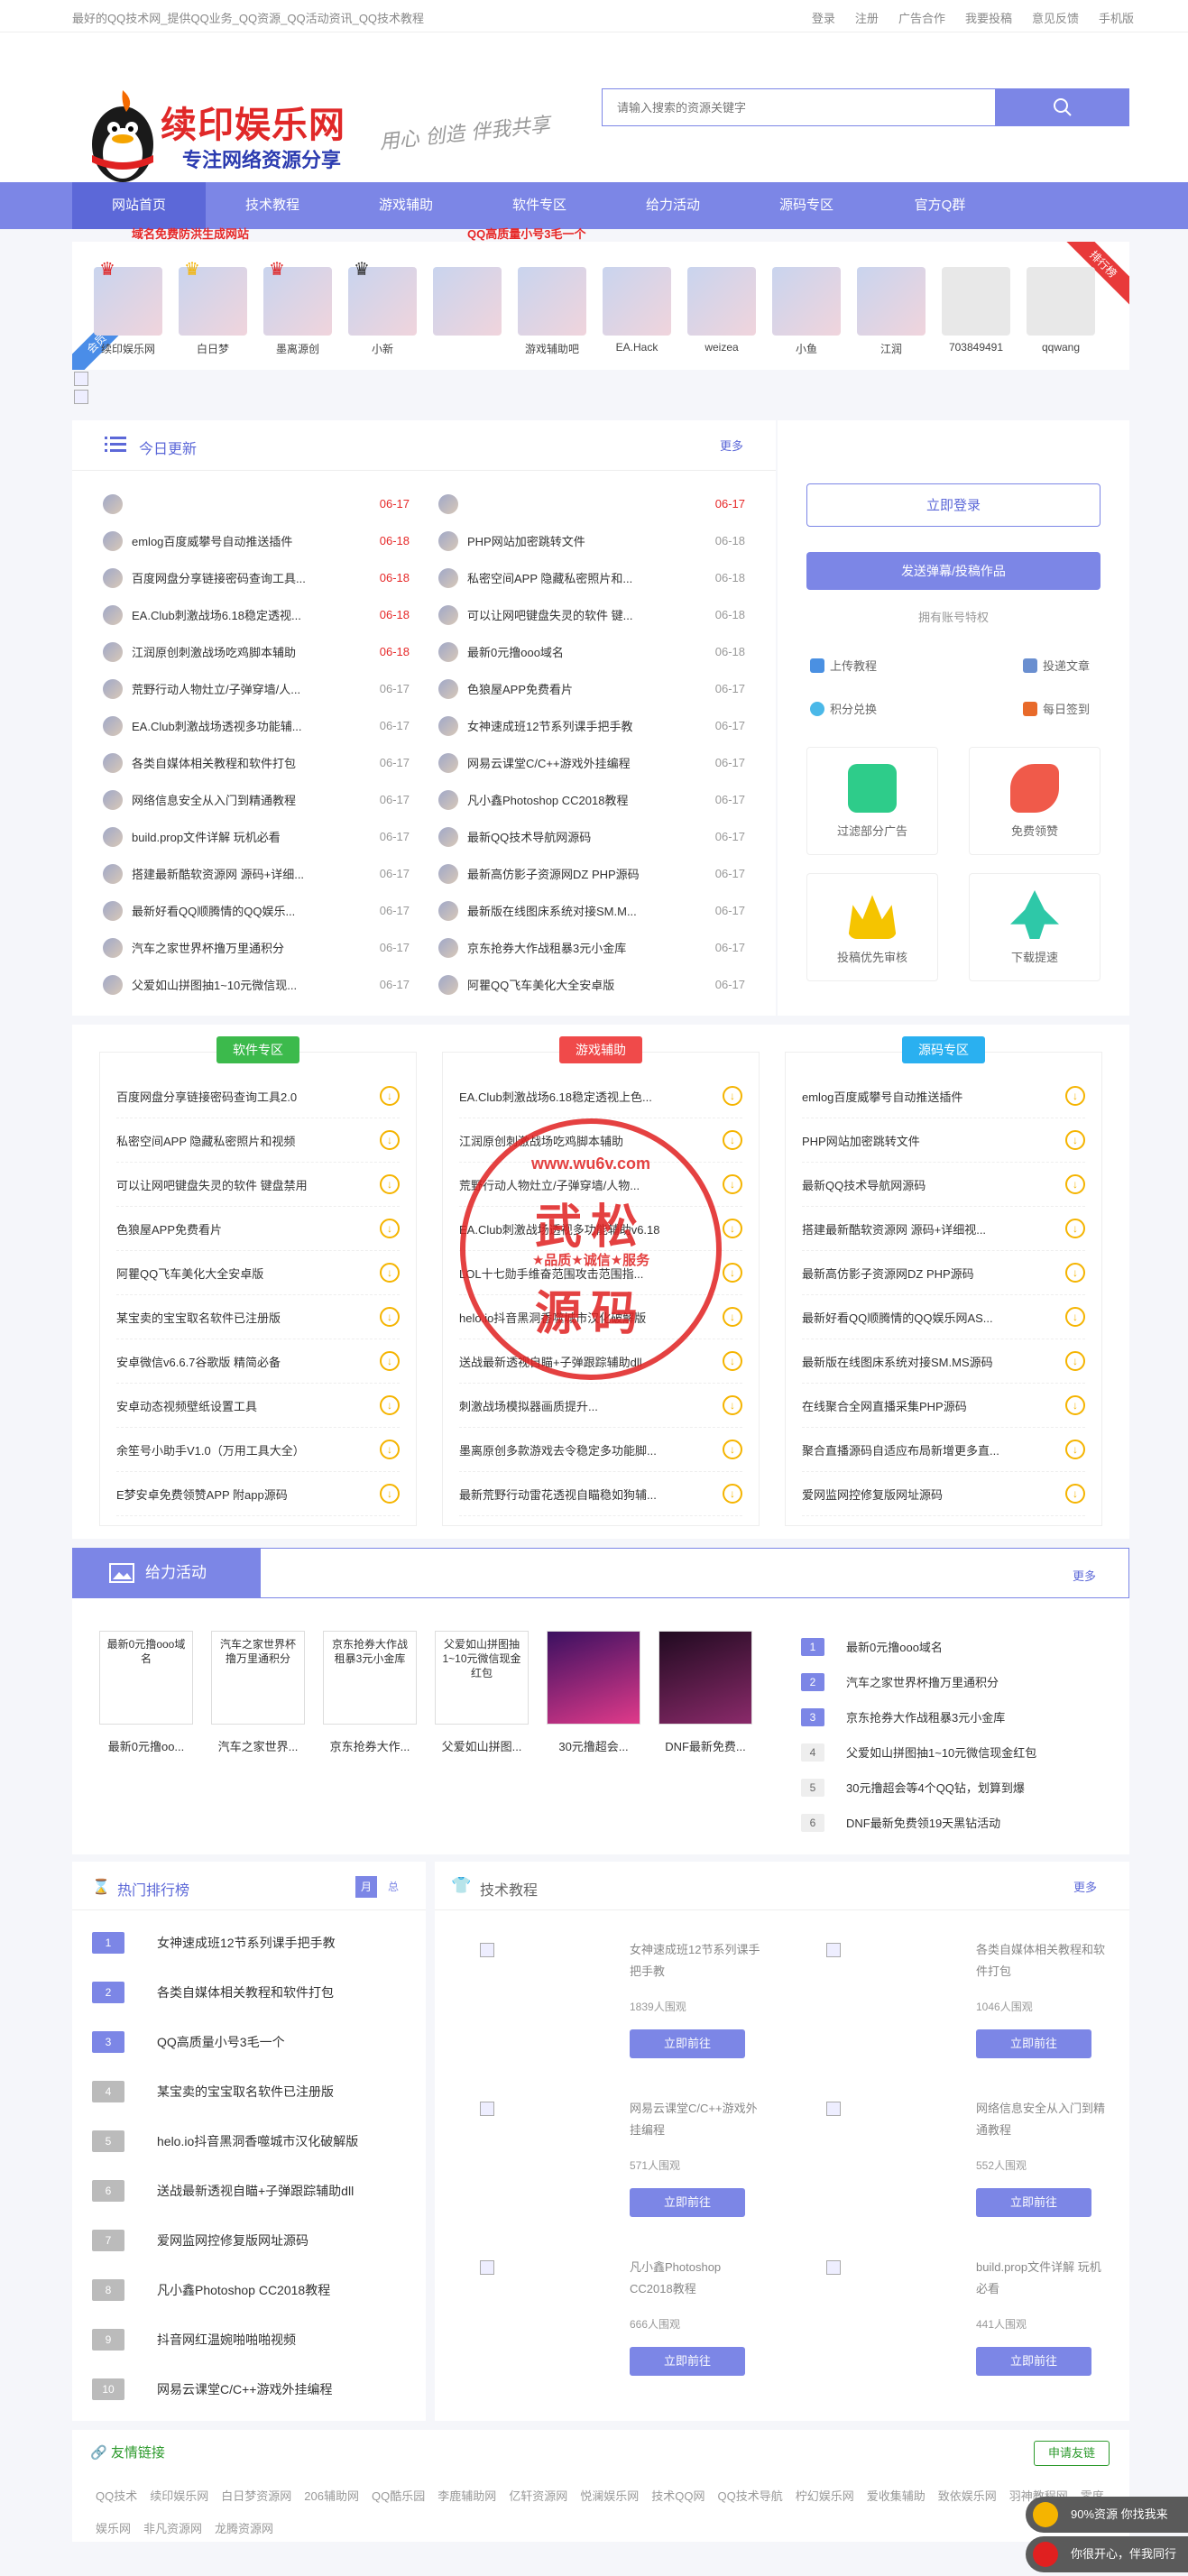  What do you see at coordinates (607, 2151) in the screenshot?
I see `tech-item: 网易云课堂C/C++游戏外挂编程 571人围观 立即前往` at bounding box center [607, 2151].